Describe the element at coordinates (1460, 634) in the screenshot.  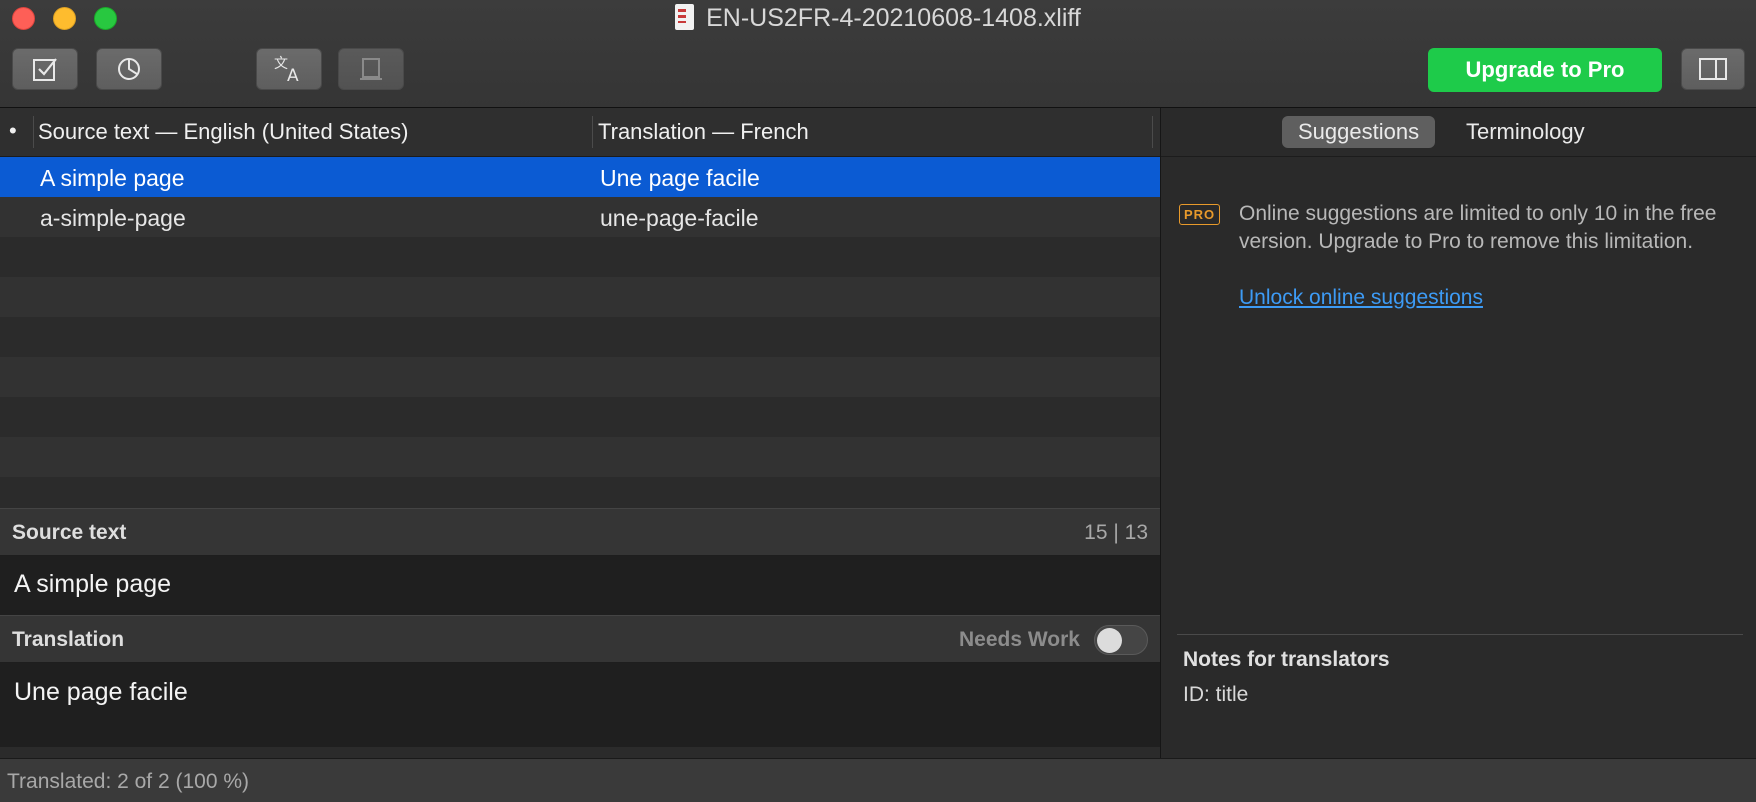
I see `divider` at that location.